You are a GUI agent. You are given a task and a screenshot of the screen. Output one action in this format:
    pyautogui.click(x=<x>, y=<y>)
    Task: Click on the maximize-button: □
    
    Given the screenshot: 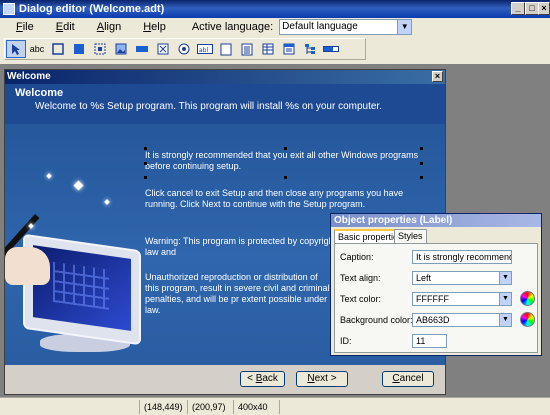 What is the action you would take?
    pyautogui.click(x=532, y=8)
    